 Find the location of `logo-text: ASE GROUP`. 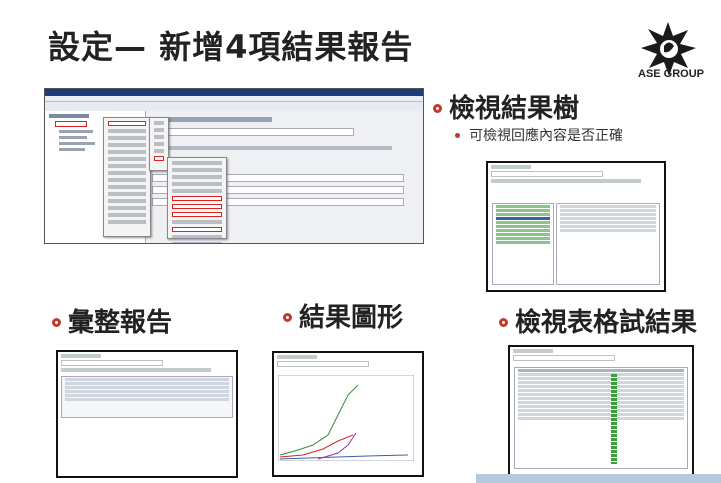

logo-text: ASE GROUP is located at coordinates (671, 74).